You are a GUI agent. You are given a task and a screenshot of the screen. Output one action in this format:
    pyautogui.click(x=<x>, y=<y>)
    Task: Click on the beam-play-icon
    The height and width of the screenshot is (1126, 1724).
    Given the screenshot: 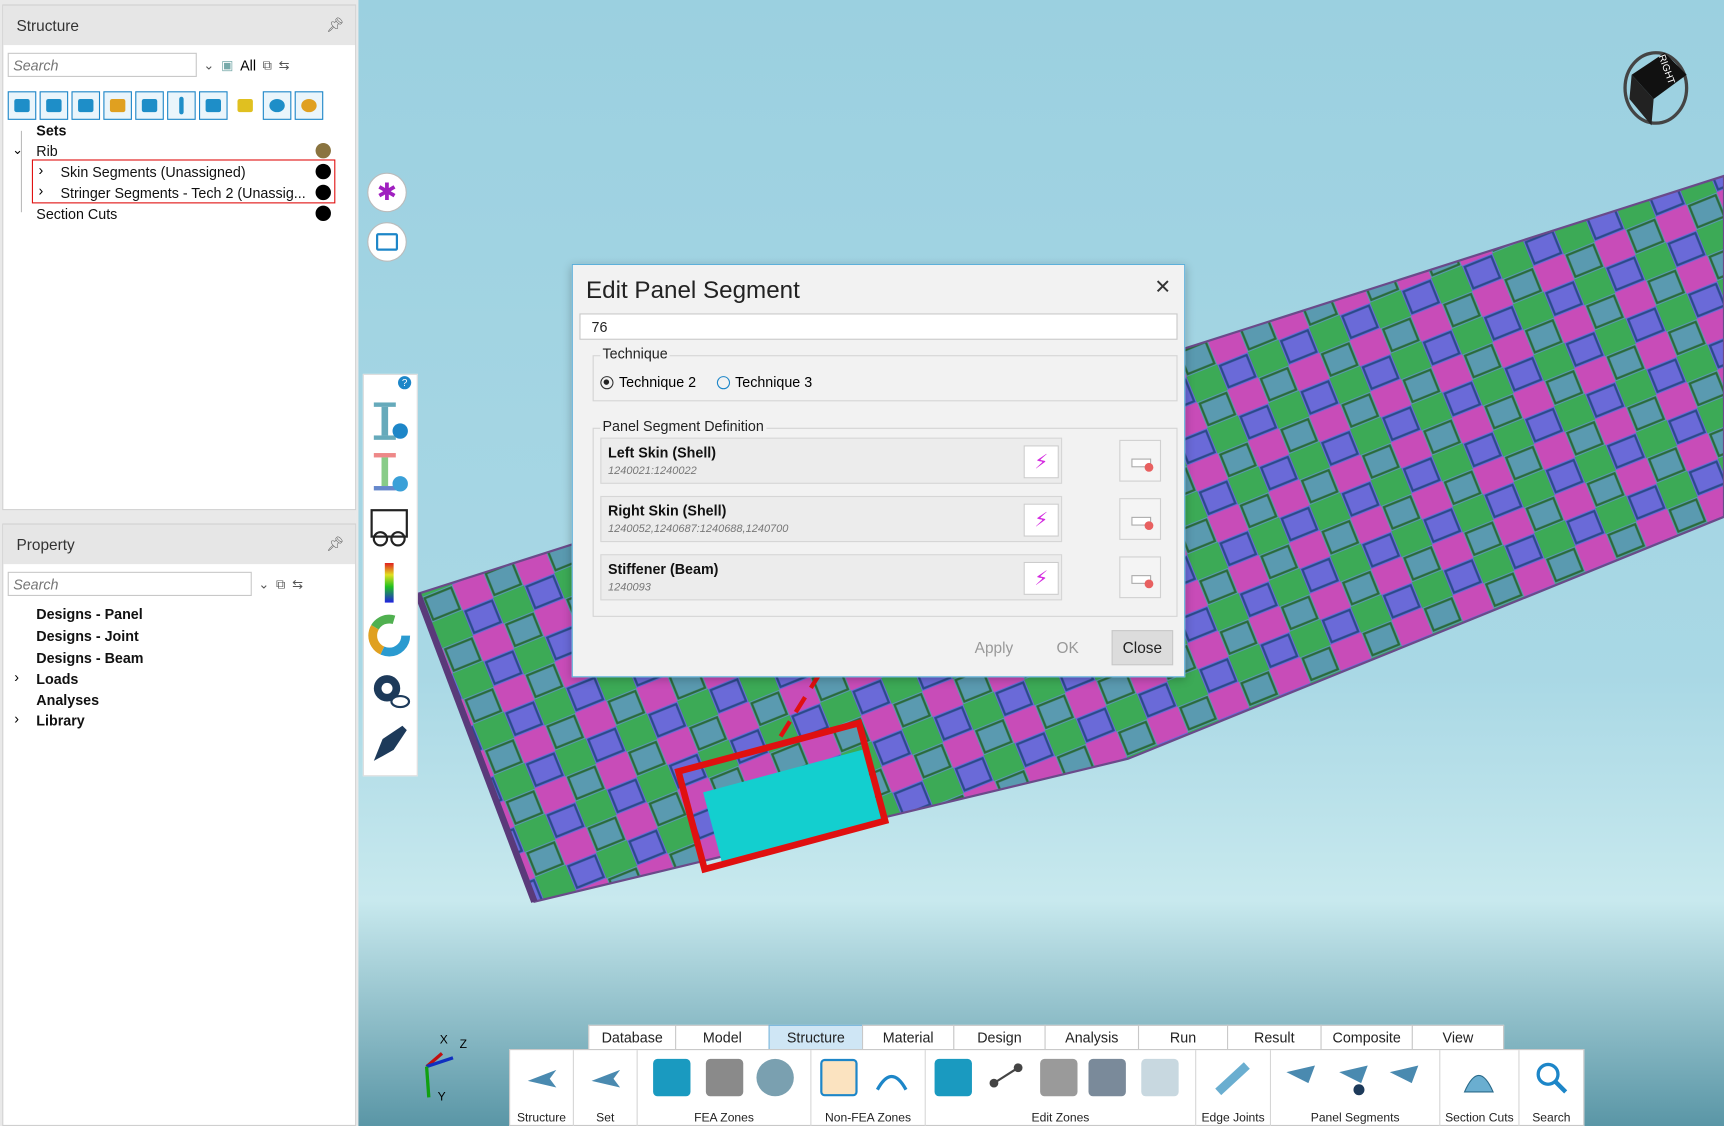 What is the action you would take?
    pyautogui.click(x=389, y=422)
    